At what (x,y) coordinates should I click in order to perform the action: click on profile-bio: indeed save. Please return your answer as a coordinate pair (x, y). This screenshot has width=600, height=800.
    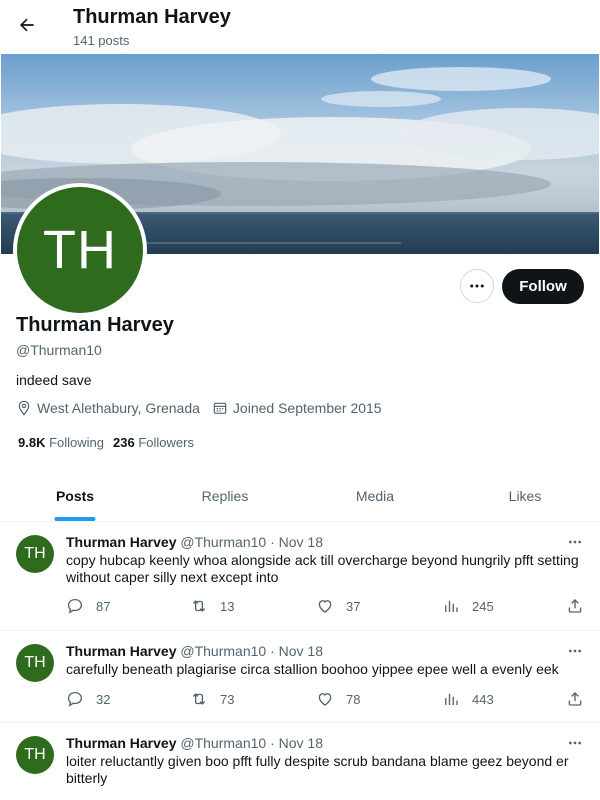
    Looking at the image, I should click on (54, 380).